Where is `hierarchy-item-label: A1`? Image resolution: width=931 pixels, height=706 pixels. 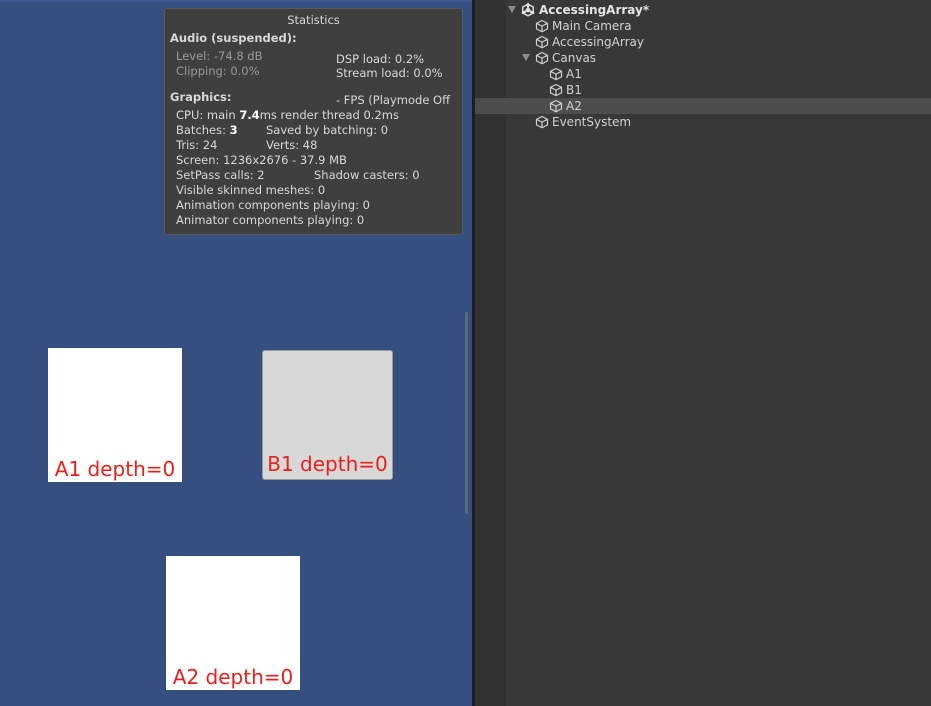
hierarchy-item-label: A1 is located at coordinates (574, 74).